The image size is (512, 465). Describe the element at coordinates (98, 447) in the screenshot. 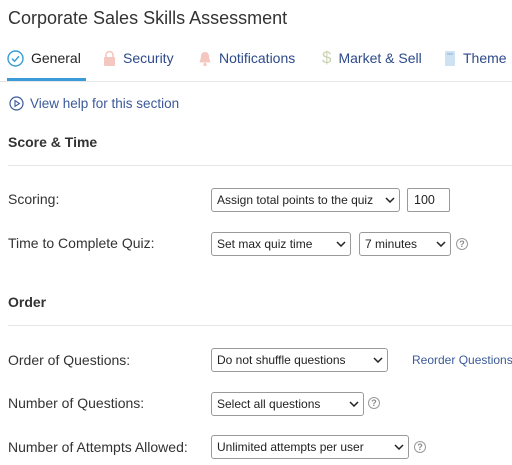

I see `attempts-label: Number of Attempts Allowed:` at that location.